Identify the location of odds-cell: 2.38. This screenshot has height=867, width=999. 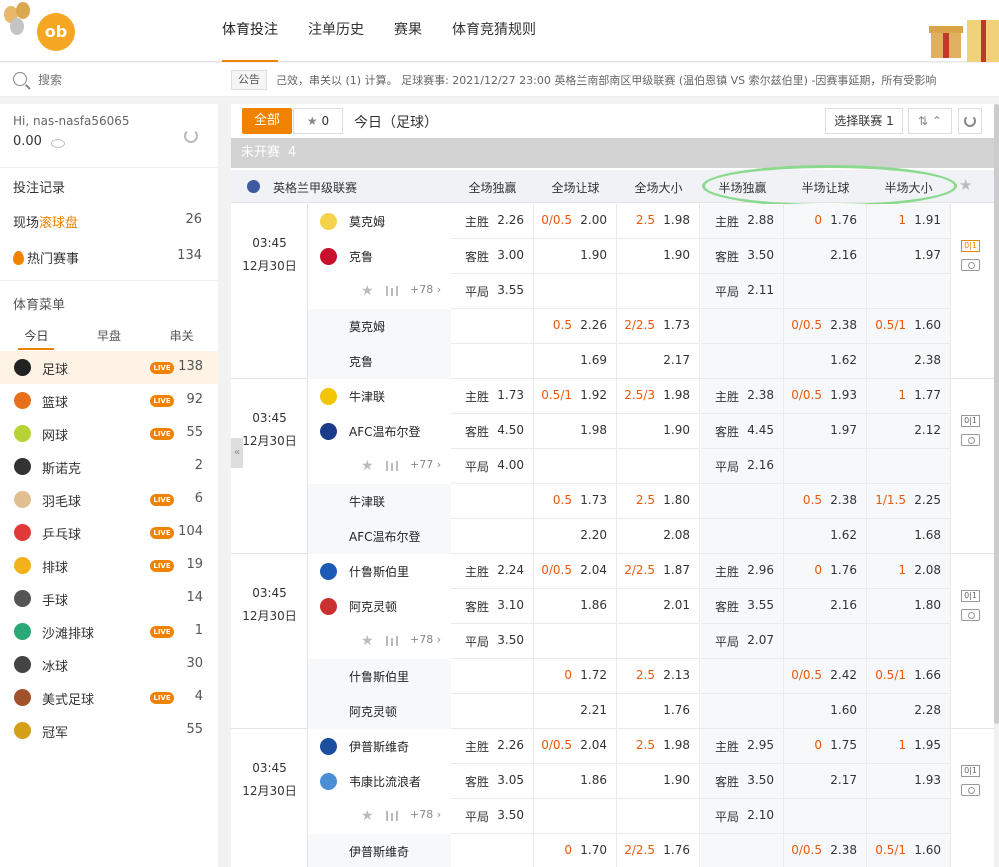
(909, 361).